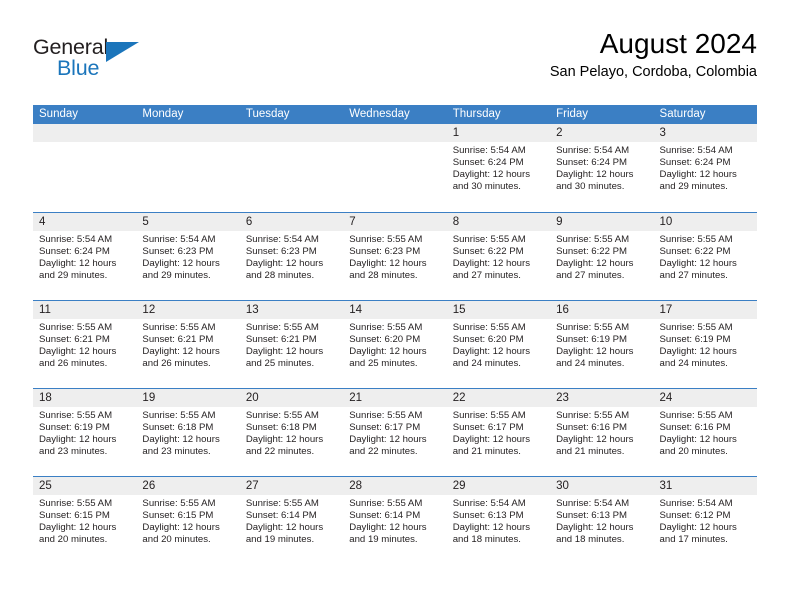 This screenshot has width=792, height=612. I want to click on day-detail-line: Sunset: 6:12 PM, so click(695, 516).